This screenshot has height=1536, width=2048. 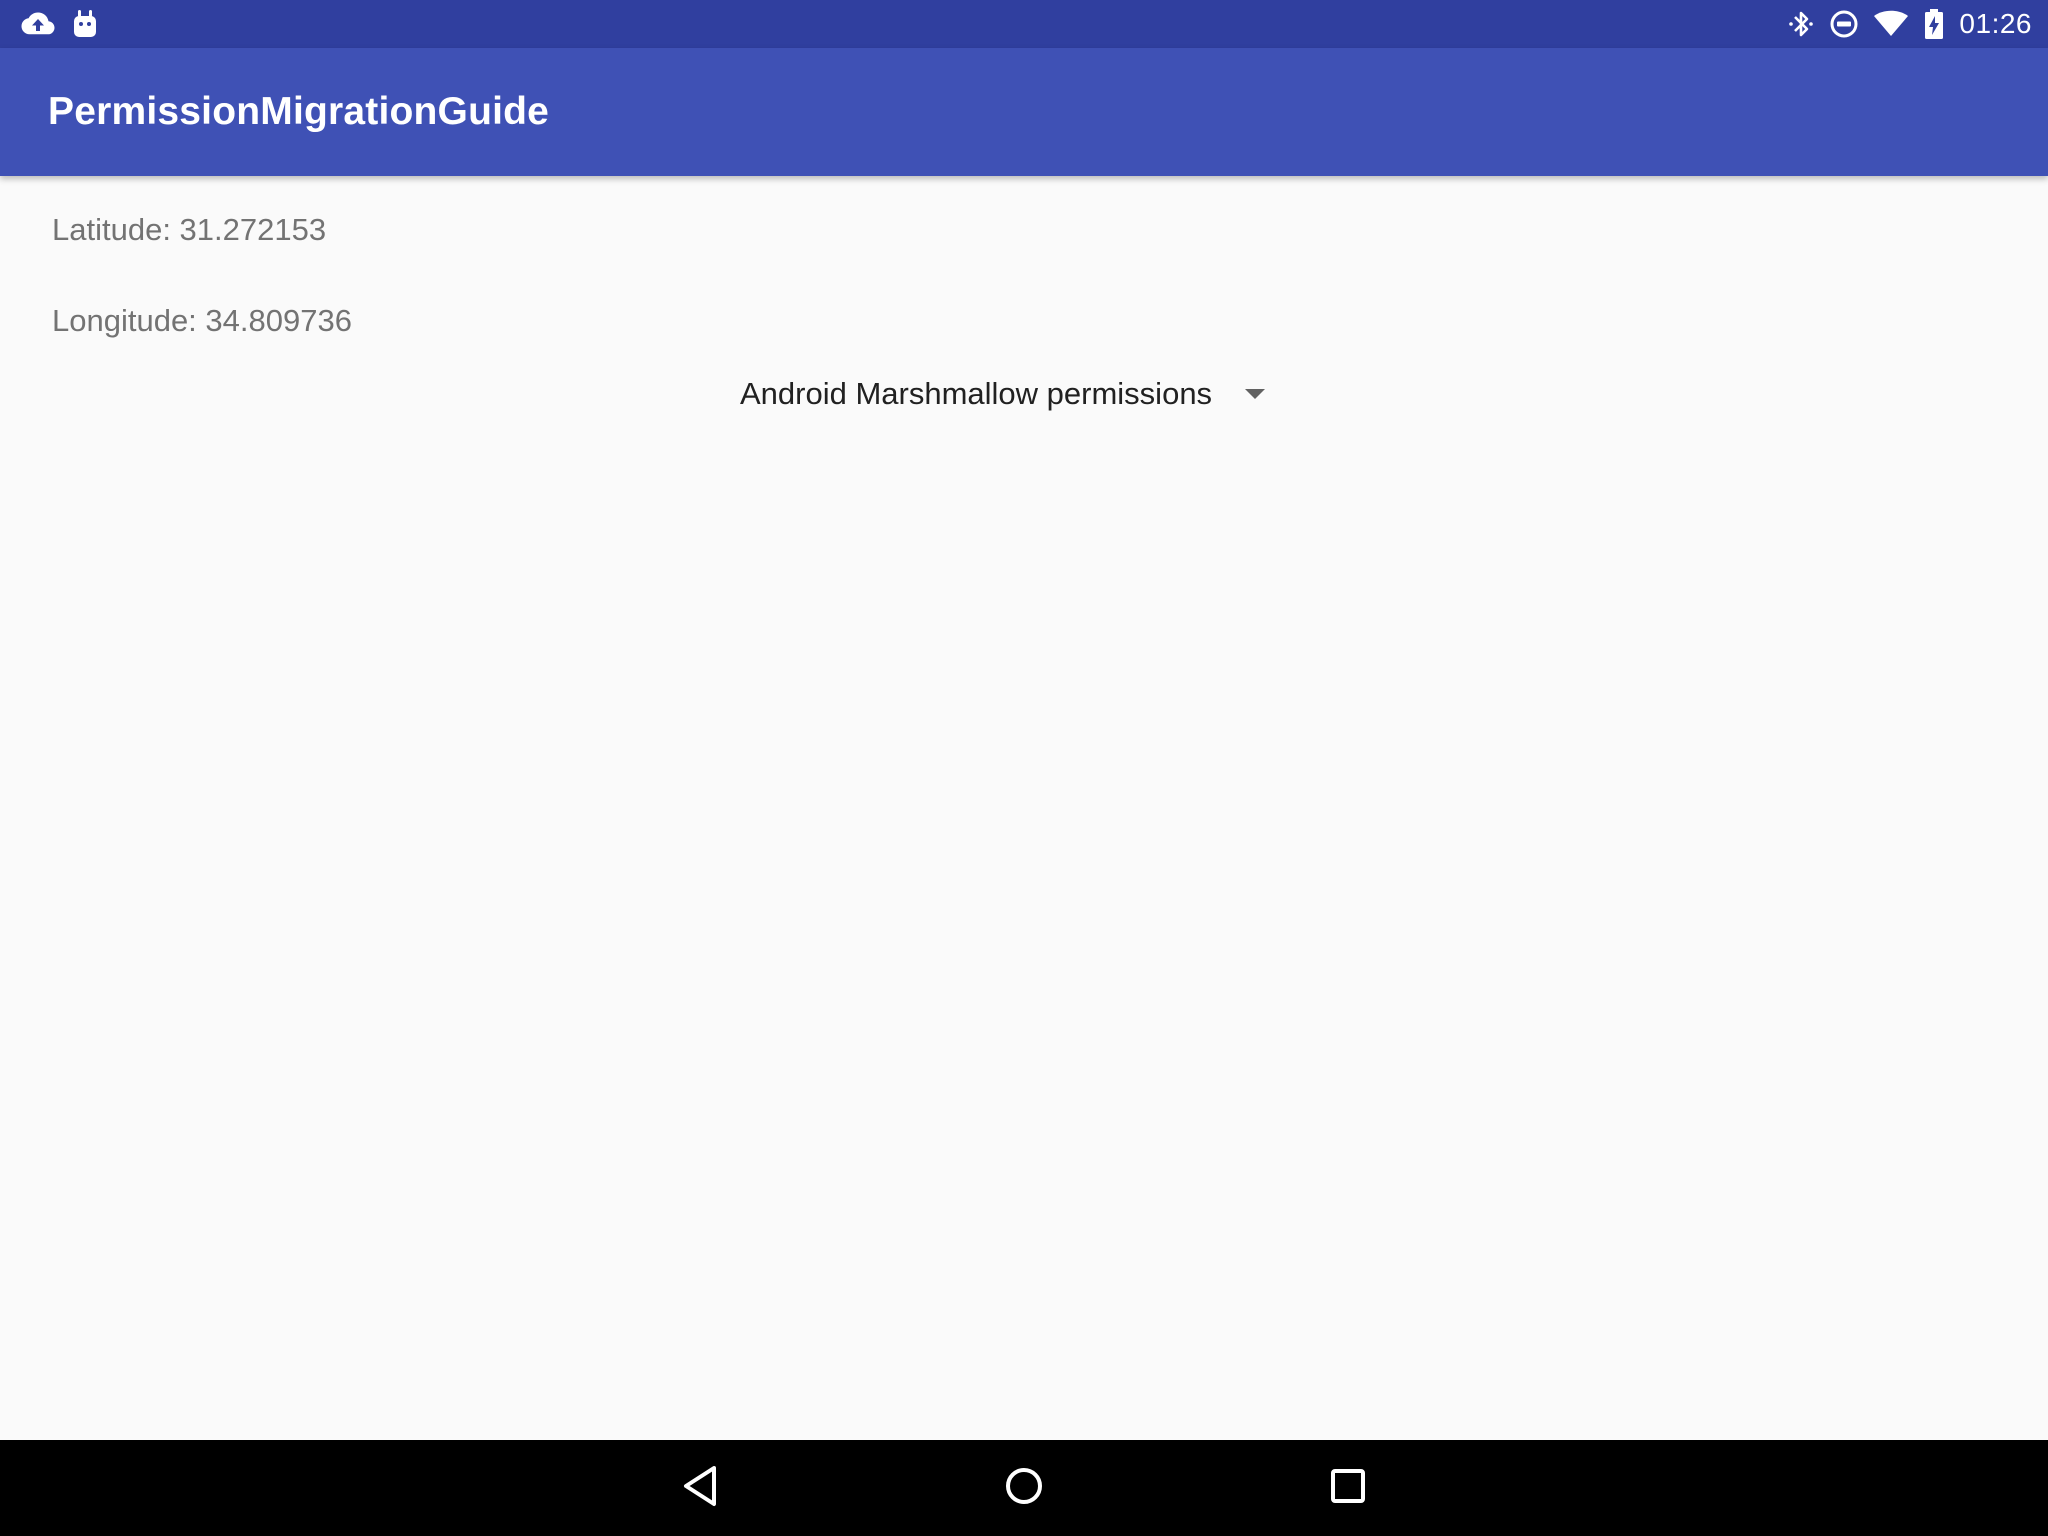 I want to click on home-button, so click(x=1024, y=1488).